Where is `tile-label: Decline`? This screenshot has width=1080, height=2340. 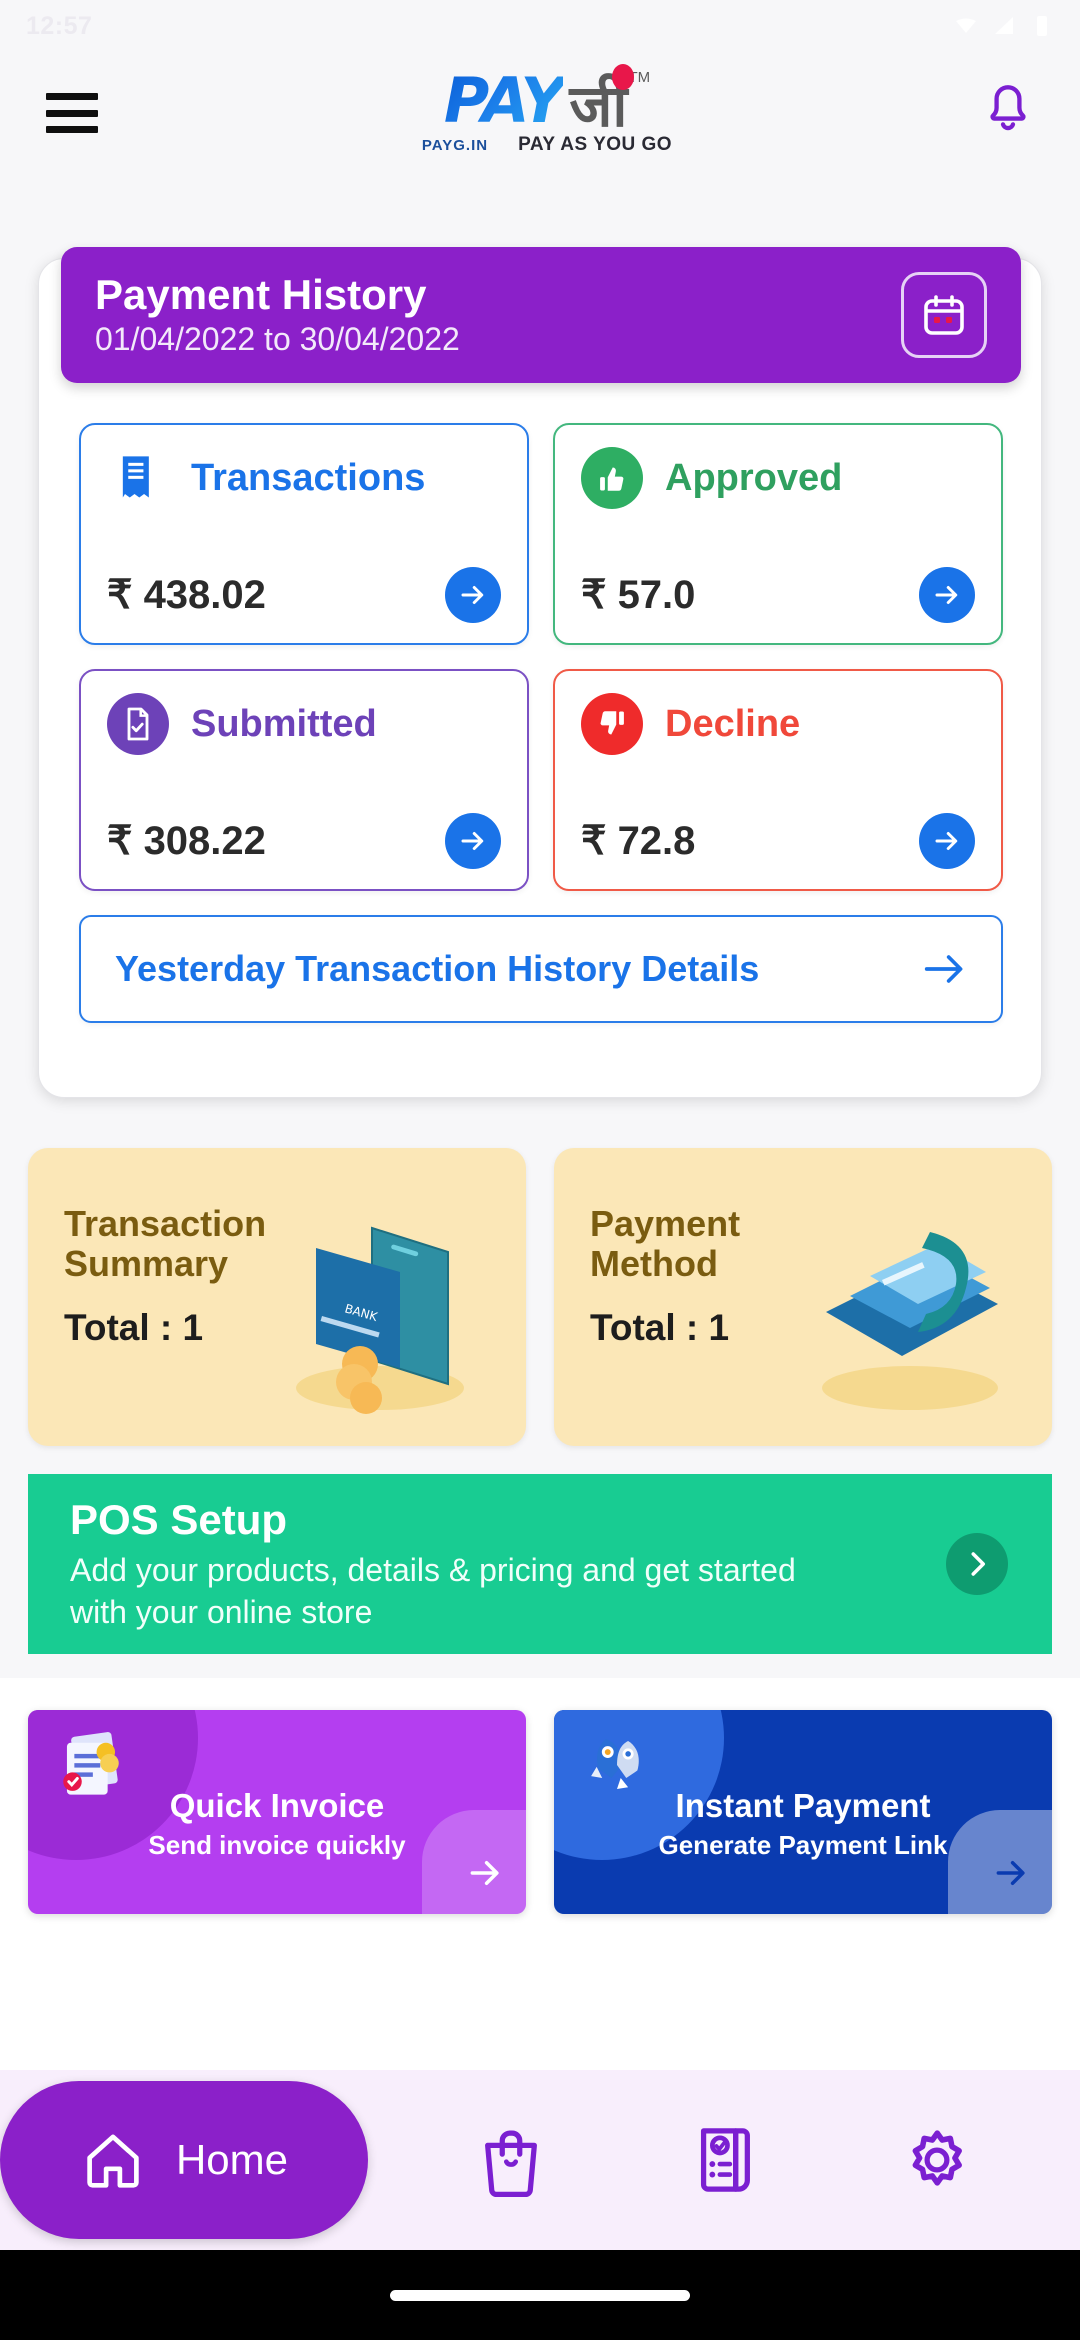 tile-label: Decline is located at coordinates (733, 723).